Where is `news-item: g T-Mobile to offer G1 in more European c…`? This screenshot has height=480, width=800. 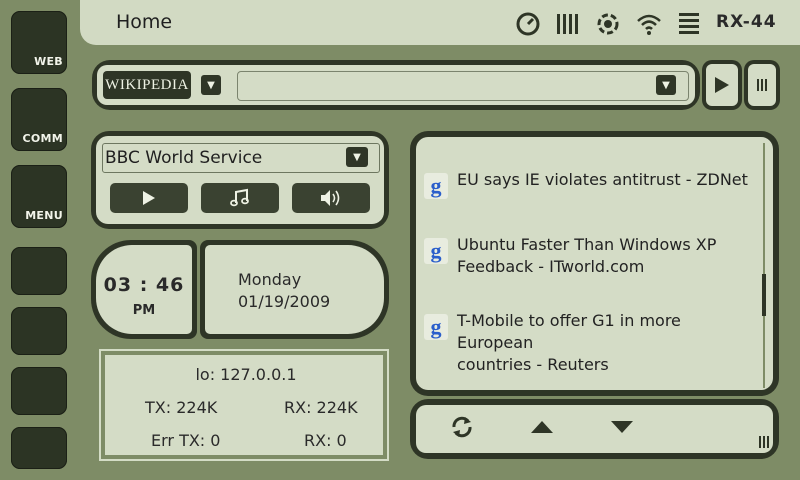
news-item: g T-Mobile to offer G1 in more European c… is located at coordinates (589, 342).